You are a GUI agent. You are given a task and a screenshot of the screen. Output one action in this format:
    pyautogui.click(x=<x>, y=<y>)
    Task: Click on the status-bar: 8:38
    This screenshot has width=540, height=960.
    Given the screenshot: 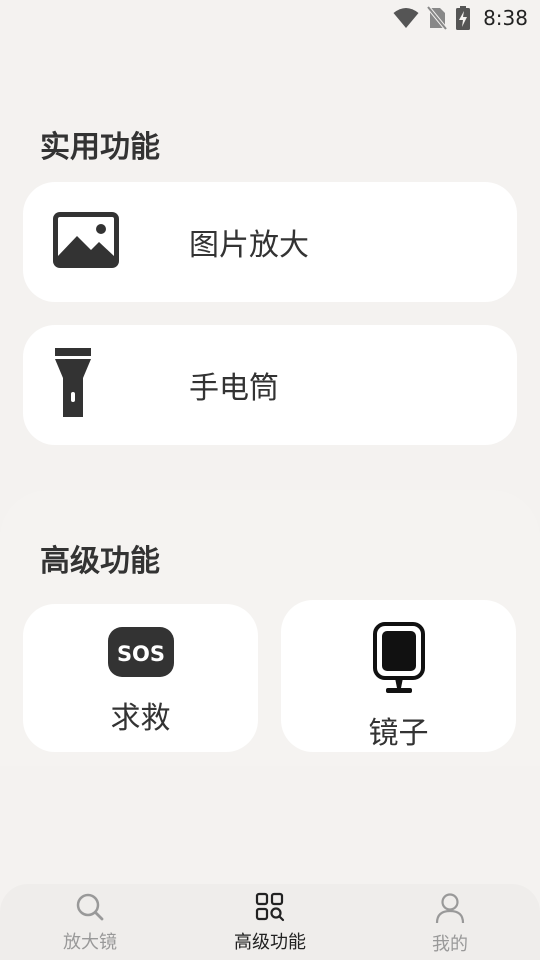 What is the action you would take?
    pyautogui.click(x=270, y=18)
    